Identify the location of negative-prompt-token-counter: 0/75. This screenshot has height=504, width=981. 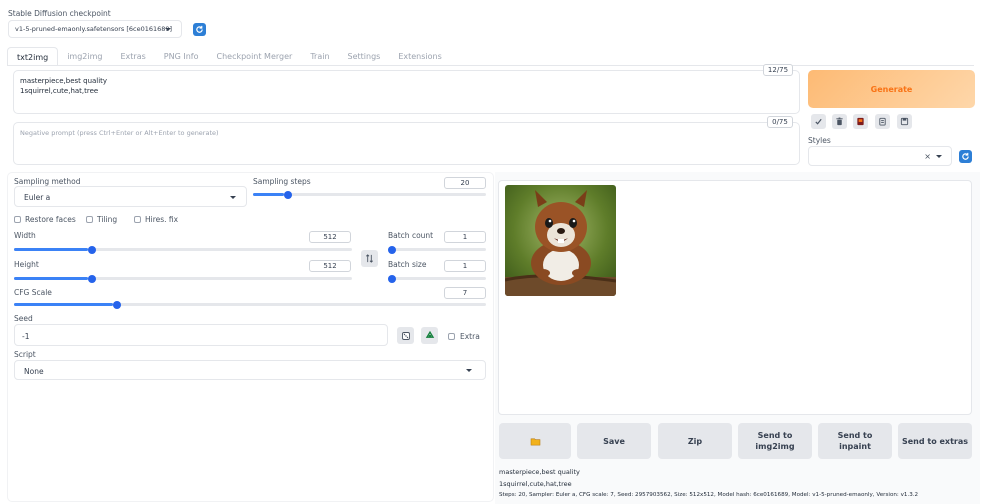
(780, 122).